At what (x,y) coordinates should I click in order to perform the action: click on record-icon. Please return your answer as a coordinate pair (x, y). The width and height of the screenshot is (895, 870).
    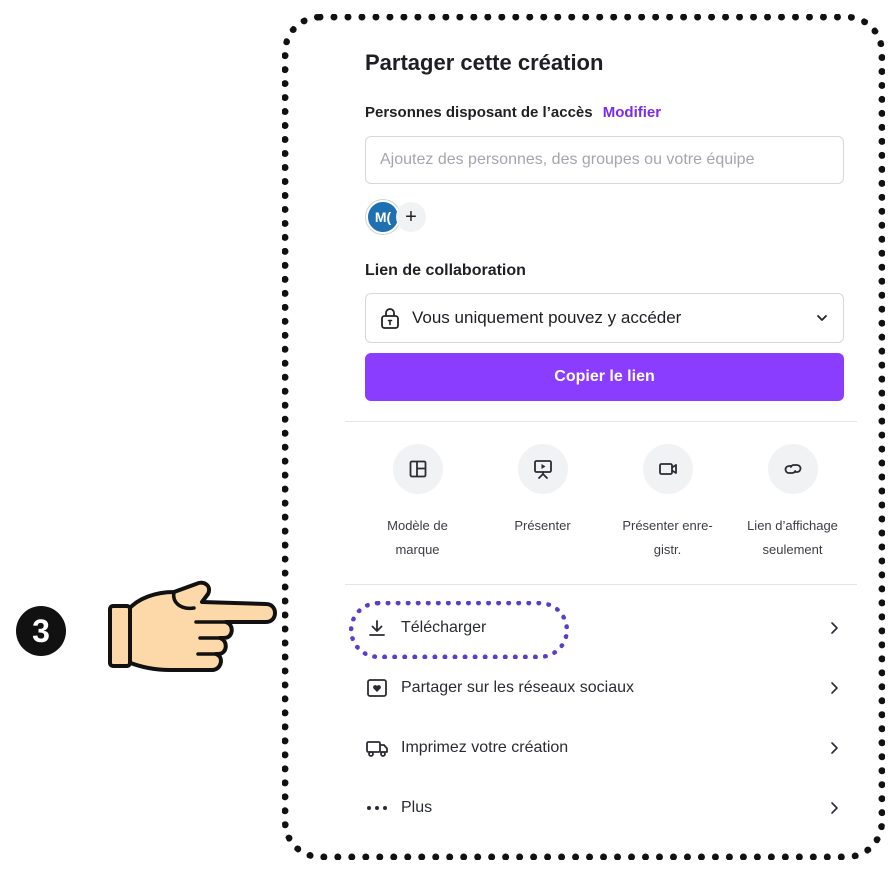
    Looking at the image, I should click on (667, 469).